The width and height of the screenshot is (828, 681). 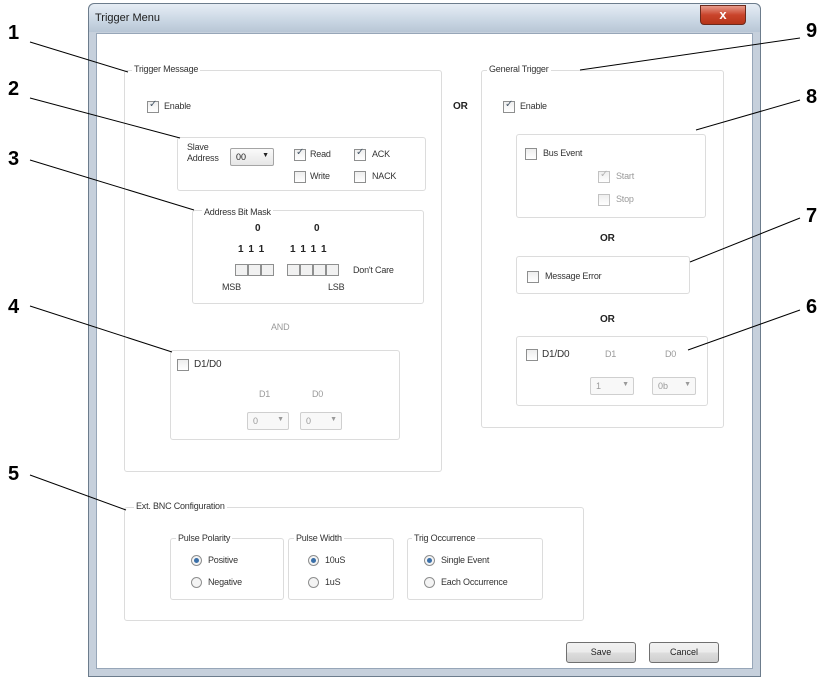 I want to click on callout-number-5: 5, so click(x=14, y=474).